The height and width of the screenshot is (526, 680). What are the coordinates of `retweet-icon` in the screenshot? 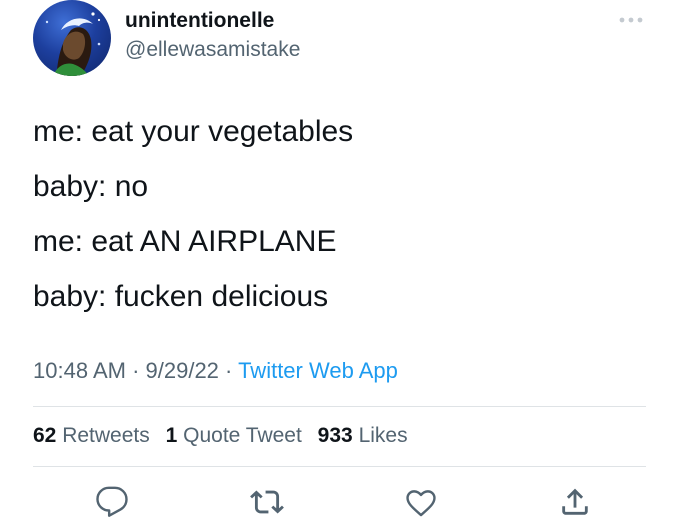 It's located at (267, 502).